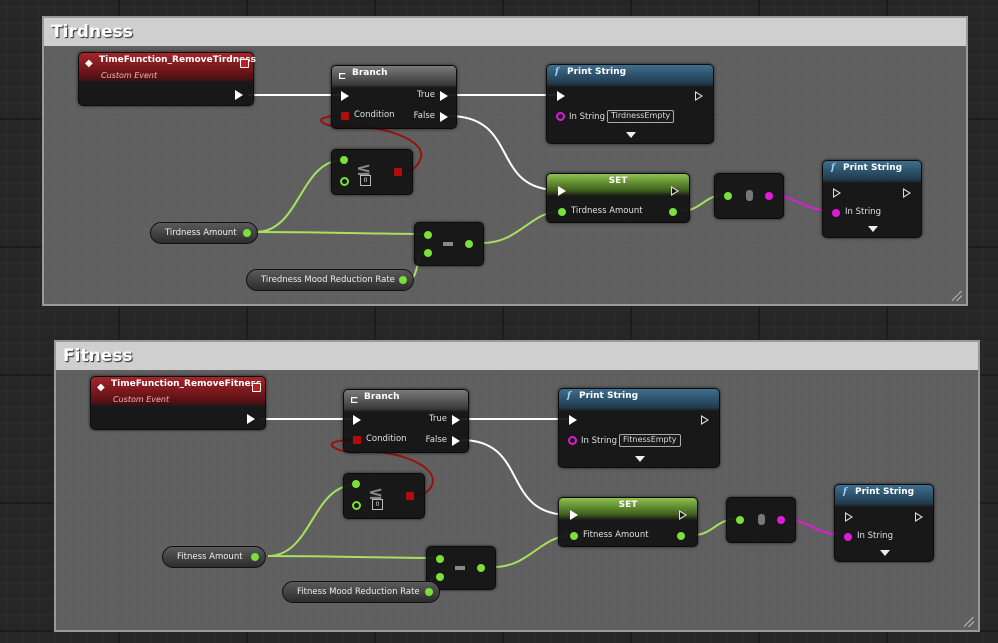 The image size is (998, 643). Describe the element at coordinates (607, 211) in the screenshot. I see `set-pin-label: Tirdness Amount` at that location.